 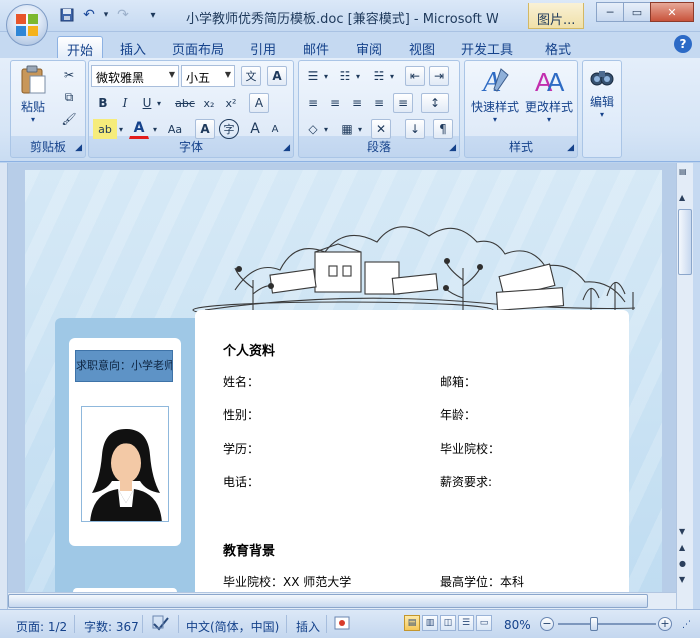 I want to click on horizontal-scrollbar, so click(x=342, y=600).